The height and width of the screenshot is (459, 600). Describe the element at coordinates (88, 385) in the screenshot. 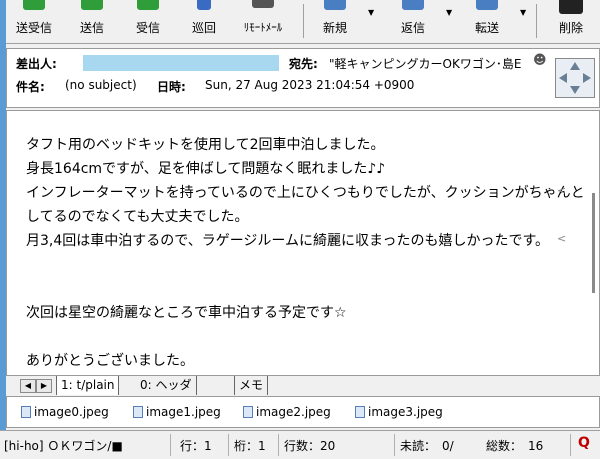

I see `tab-text-plain: 1: t/plain` at that location.